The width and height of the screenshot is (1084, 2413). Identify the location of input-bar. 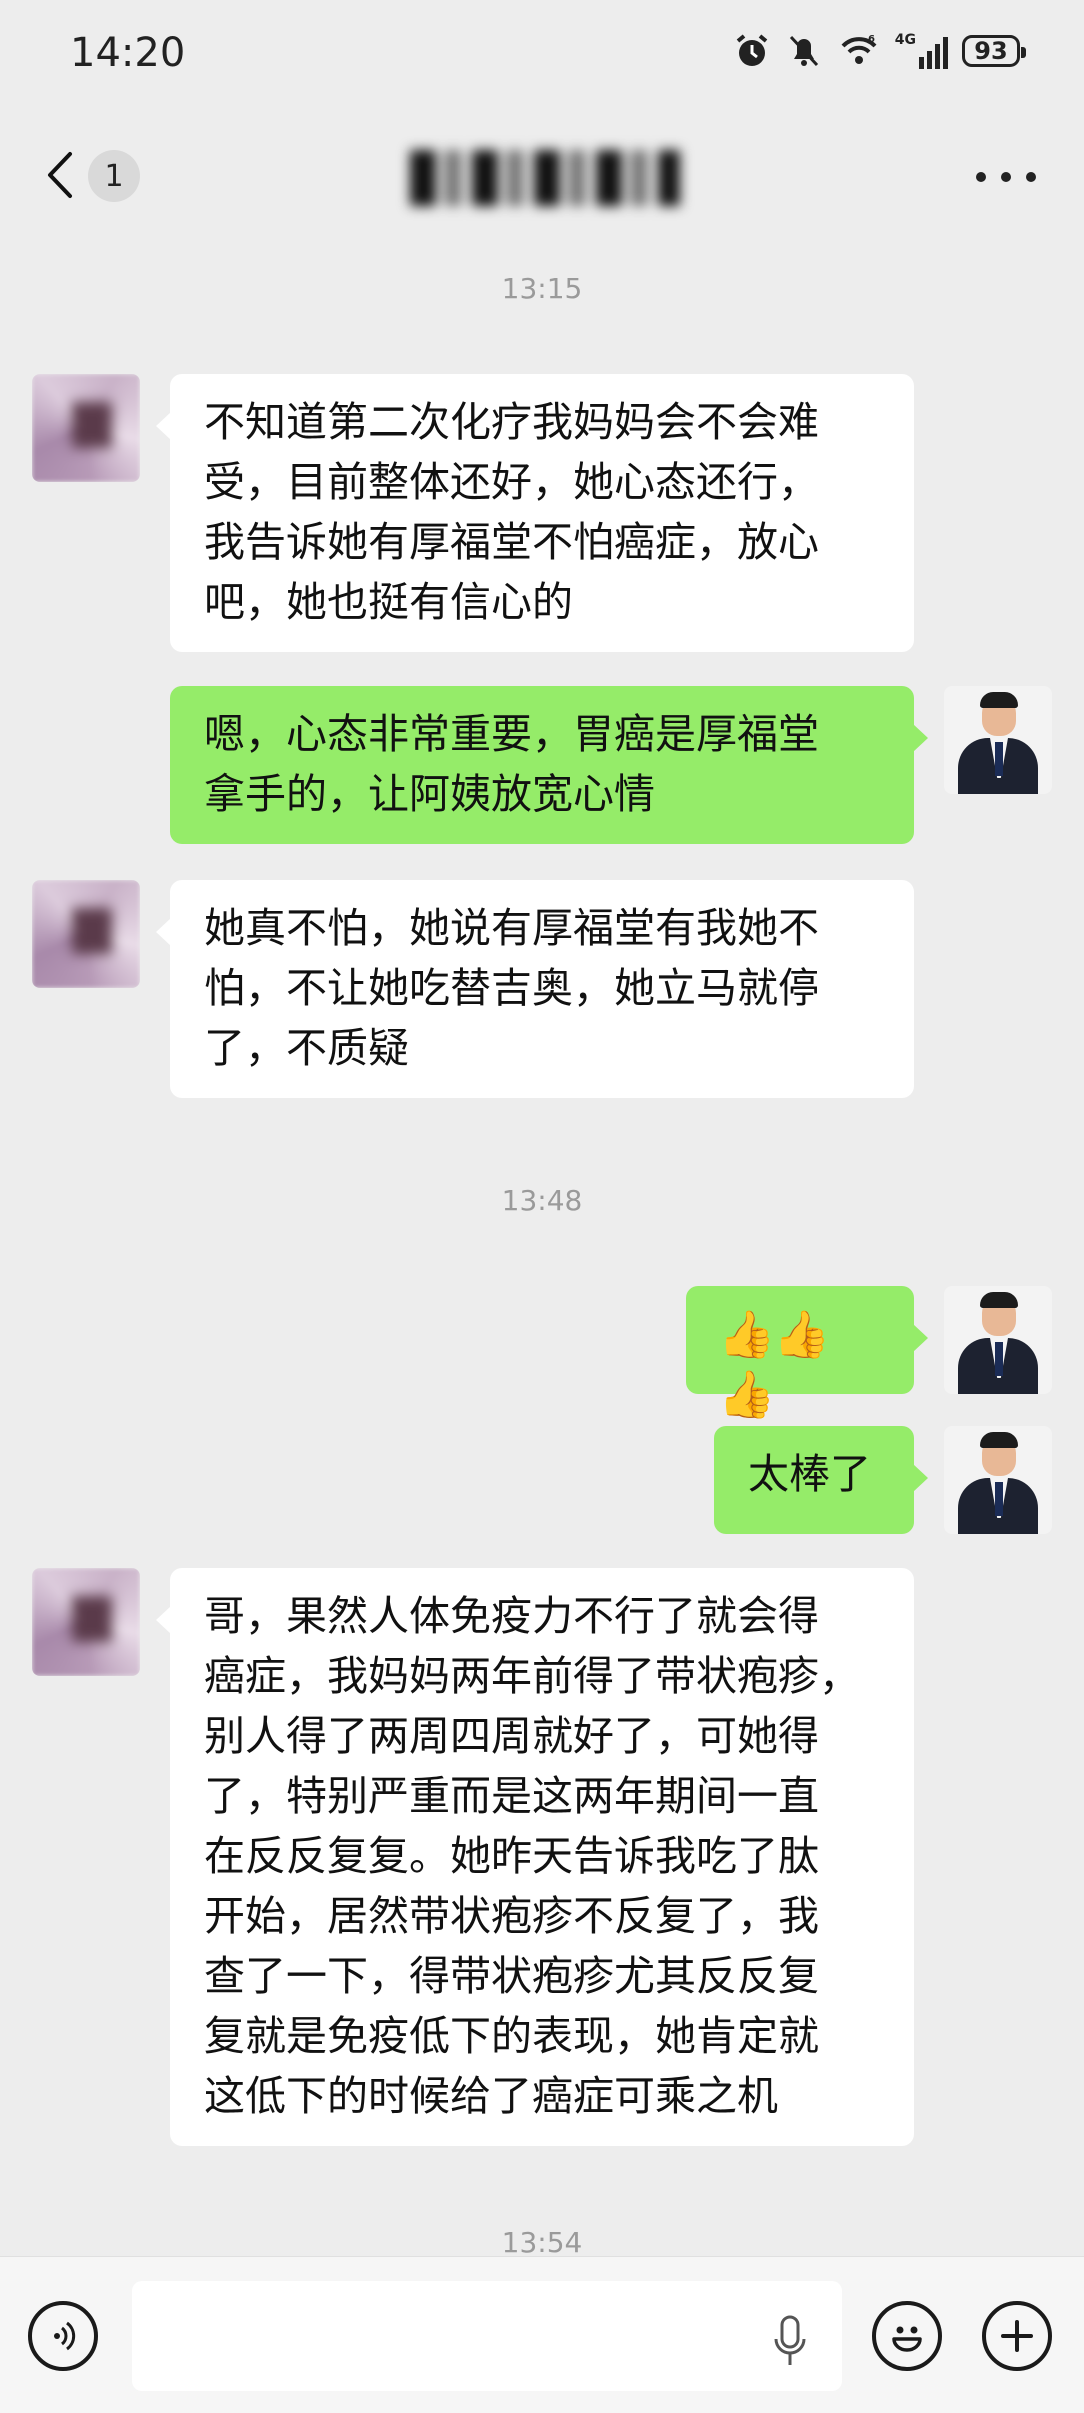
(542, 2334).